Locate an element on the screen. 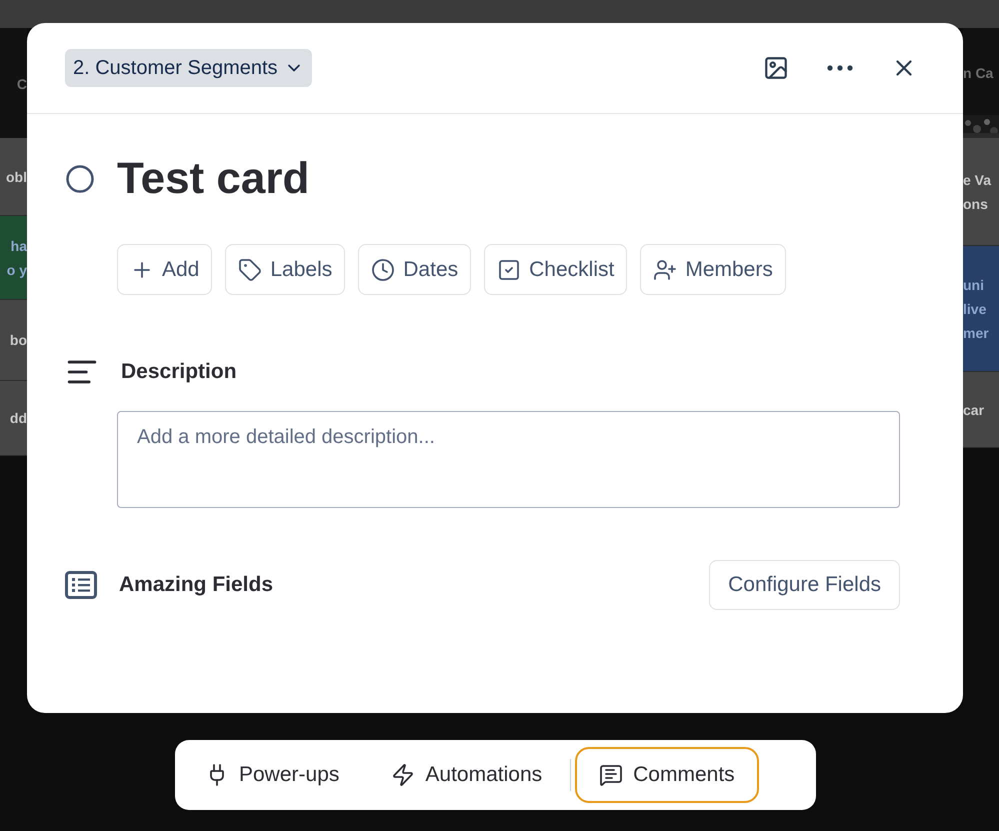  card-text: dd is located at coordinates (18, 418).